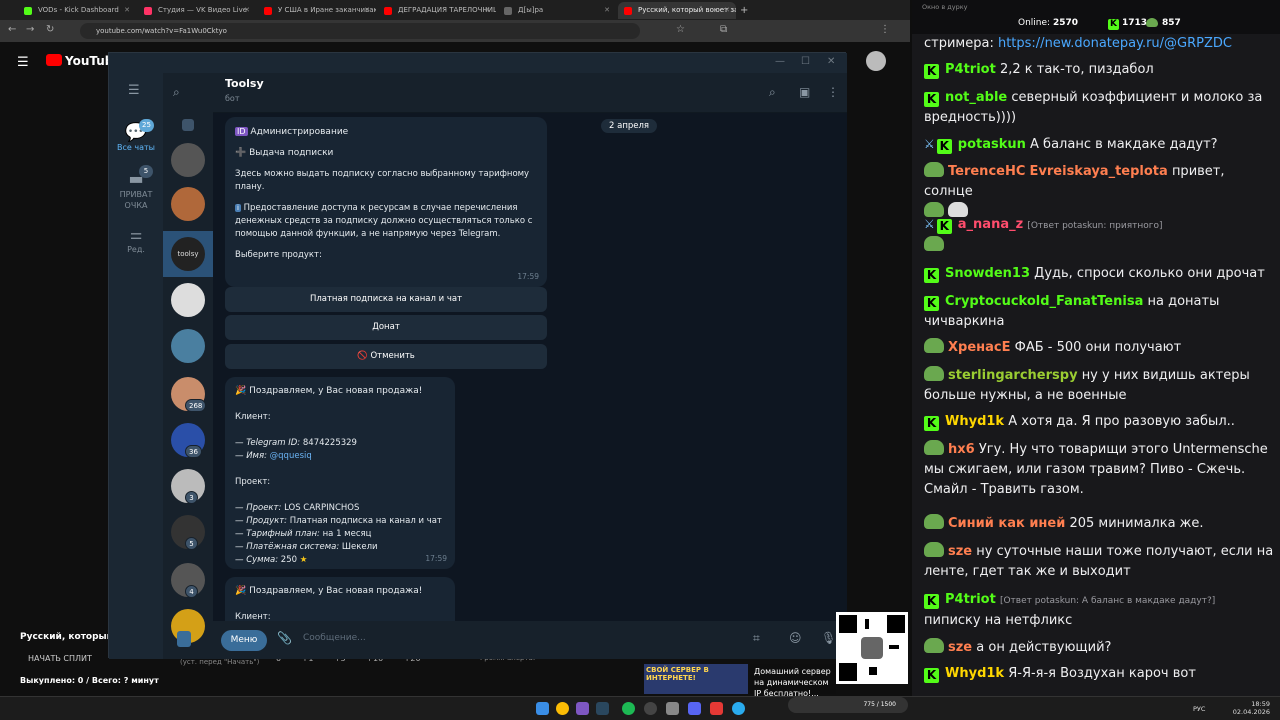 The height and width of the screenshot is (720, 1280). I want to click on taskbar: РУС 18:59 02.04.2026, so click(640, 708).